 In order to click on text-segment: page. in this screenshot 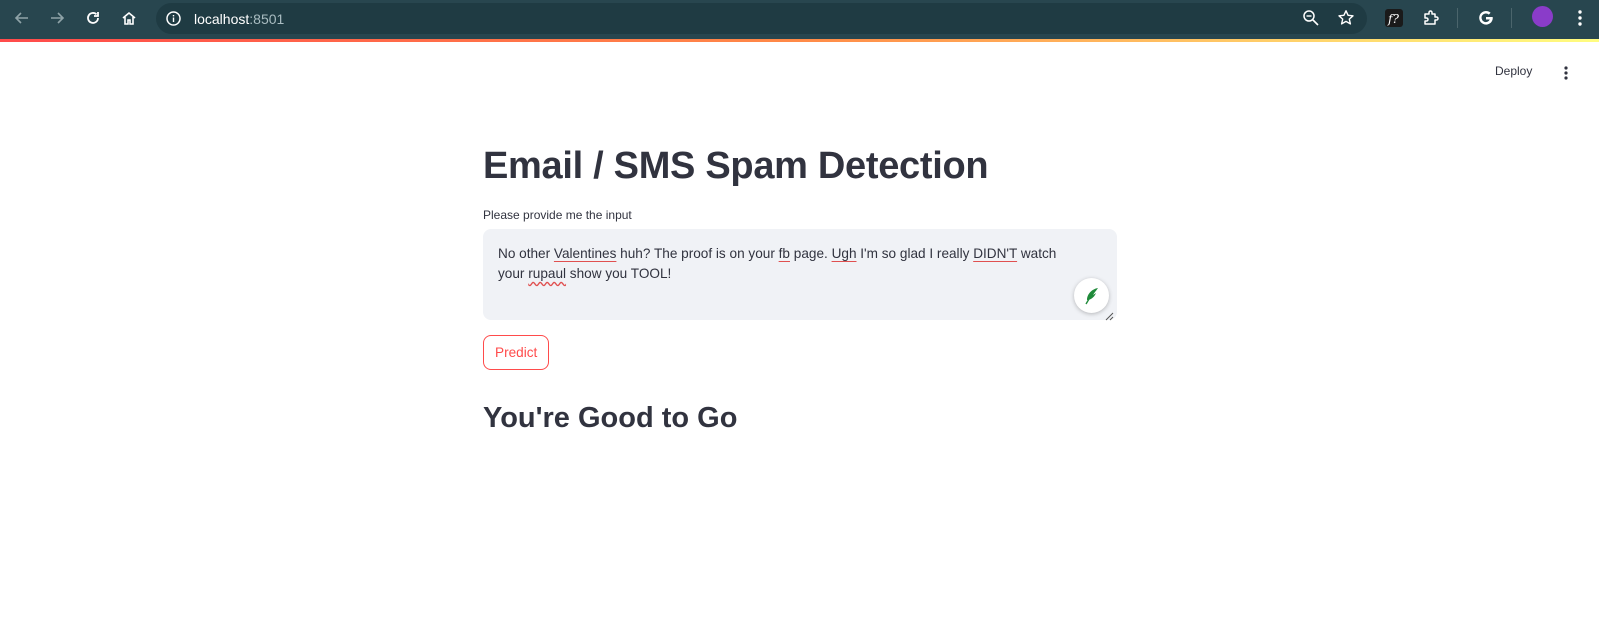, I will do `click(810, 253)`.